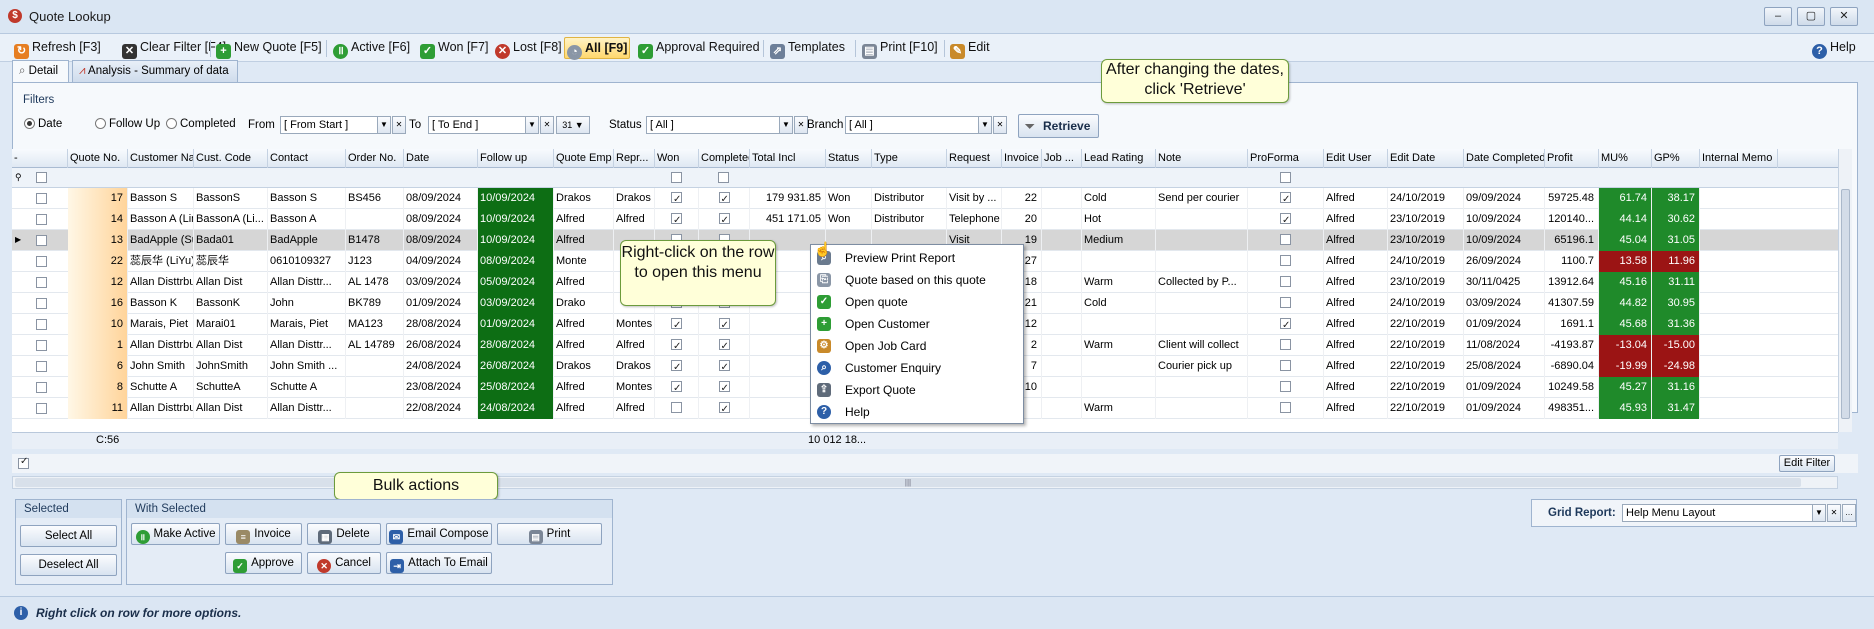 This screenshot has width=1874, height=629. I want to click on help-button: ? Help, so click(1834, 48).